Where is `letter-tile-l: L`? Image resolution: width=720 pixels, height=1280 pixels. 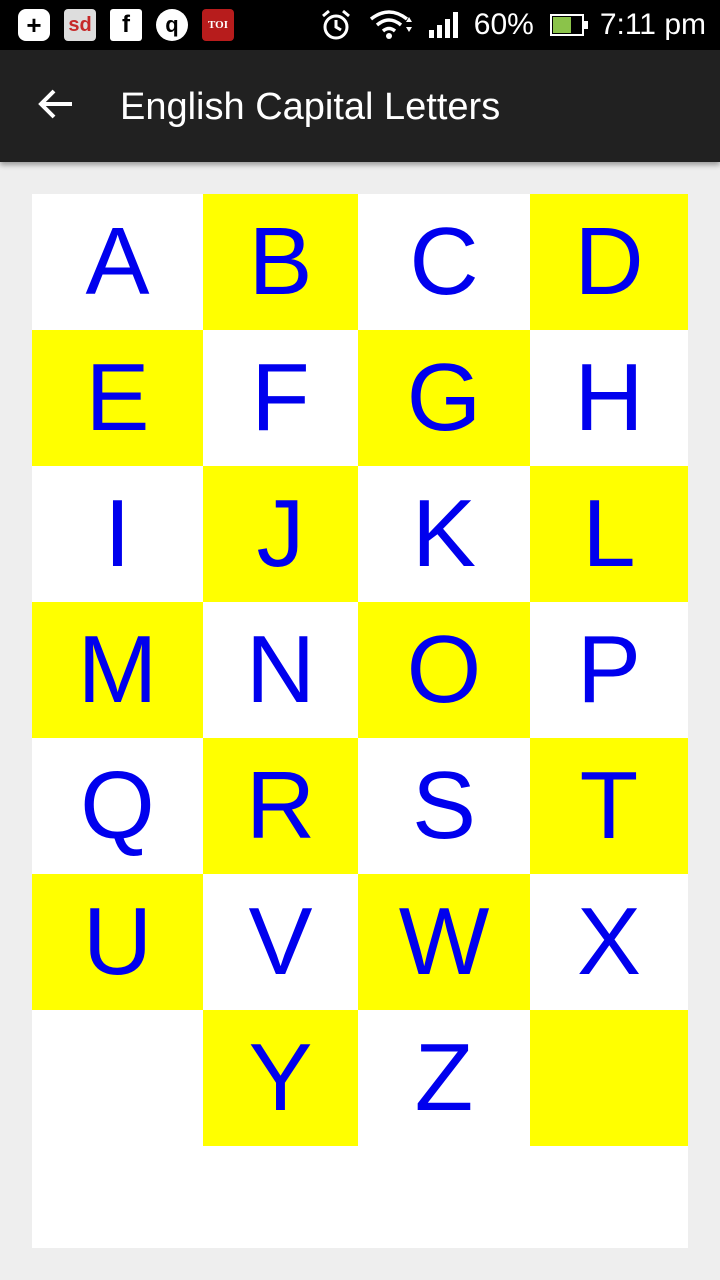 letter-tile-l: L is located at coordinates (609, 534).